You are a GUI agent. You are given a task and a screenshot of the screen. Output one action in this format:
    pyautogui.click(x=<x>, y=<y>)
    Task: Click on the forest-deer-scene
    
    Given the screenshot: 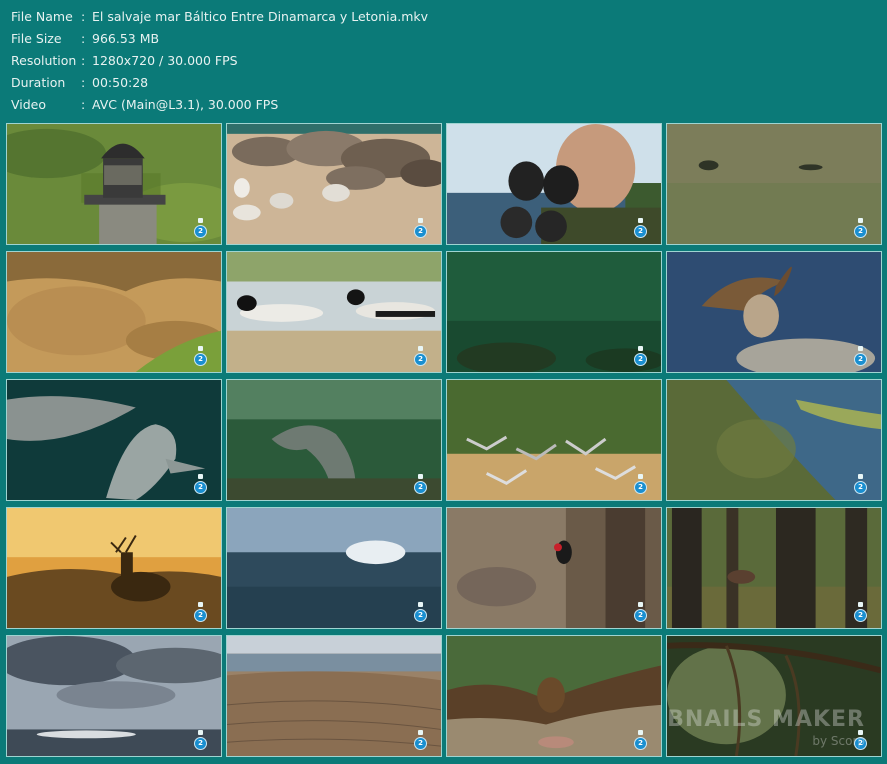 What is the action you would take?
    pyautogui.click(x=774, y=568)
    